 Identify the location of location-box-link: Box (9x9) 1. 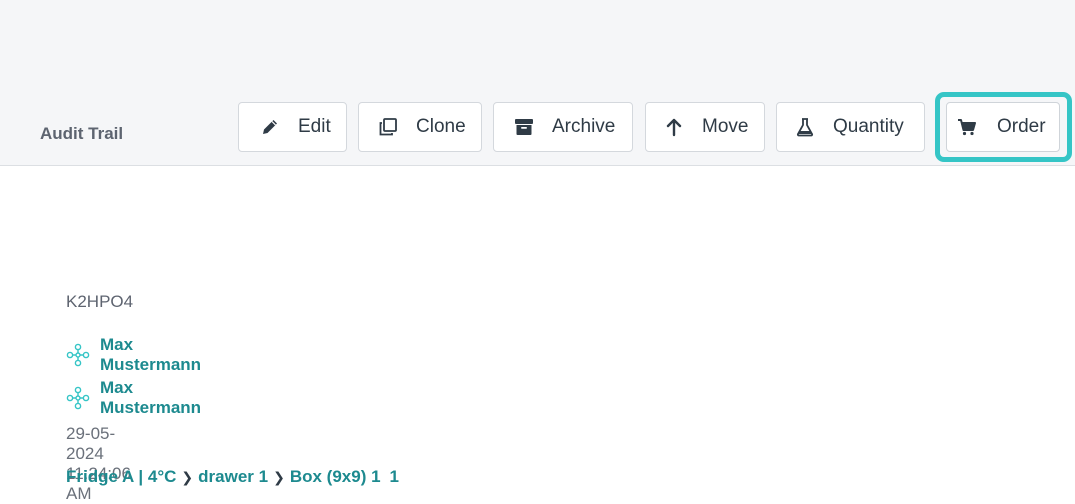
(335, 477).